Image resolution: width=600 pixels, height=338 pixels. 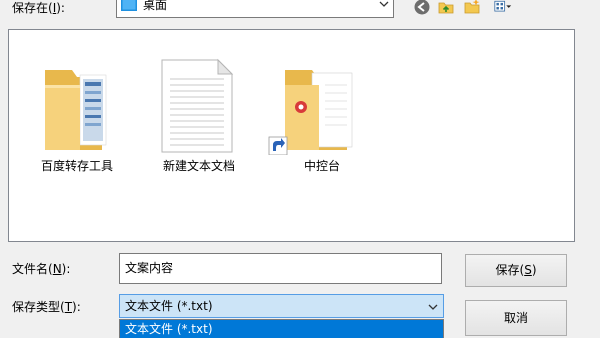 I want to click on file-item-new-text-doc: 新建文本文档, so click(x=199, y=115).